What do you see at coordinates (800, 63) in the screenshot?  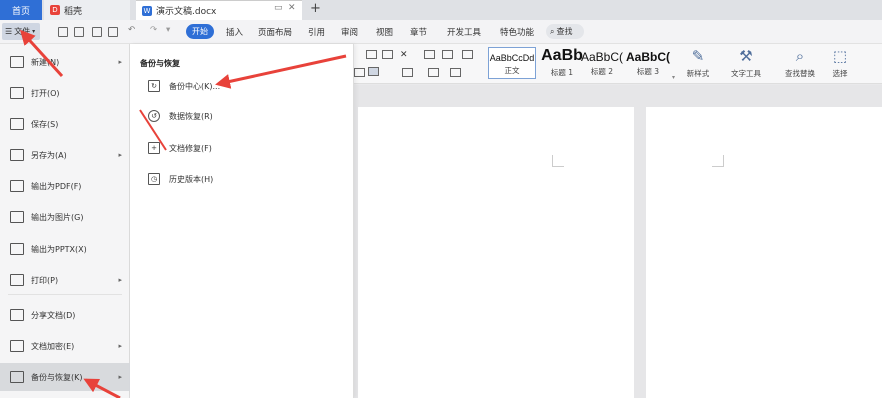 I see `find-replace-button: ⌕ 查找替换` at bounding box center [800, 63].